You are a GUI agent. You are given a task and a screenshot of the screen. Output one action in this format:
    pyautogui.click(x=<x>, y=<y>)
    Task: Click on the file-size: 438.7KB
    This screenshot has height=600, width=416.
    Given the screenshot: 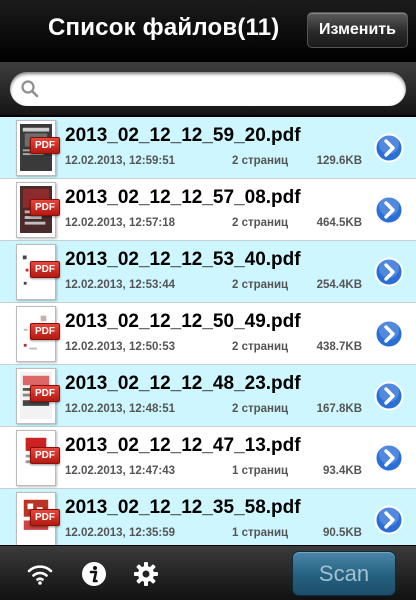 What is the action you would take?
    pyautogui.click(x=339, y=347)
    